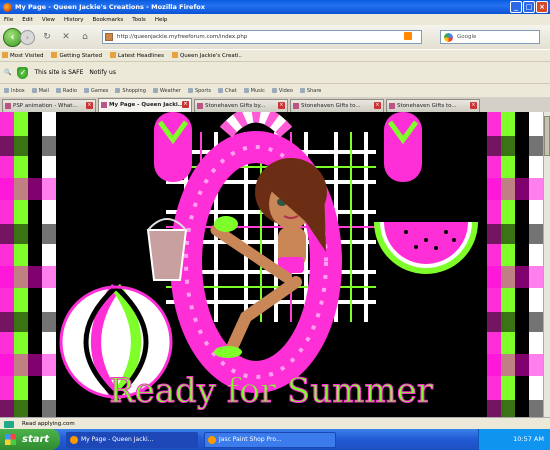  What do you see at coordinates (102, 72) in the screenshot?
I see `notify-label: Notify us` at bounding box center [102, 72].